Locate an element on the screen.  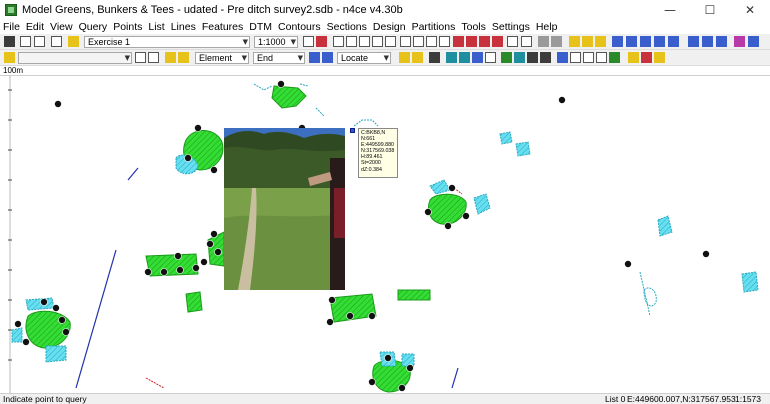
menu-query: Query is located at coordinates (93, 27).